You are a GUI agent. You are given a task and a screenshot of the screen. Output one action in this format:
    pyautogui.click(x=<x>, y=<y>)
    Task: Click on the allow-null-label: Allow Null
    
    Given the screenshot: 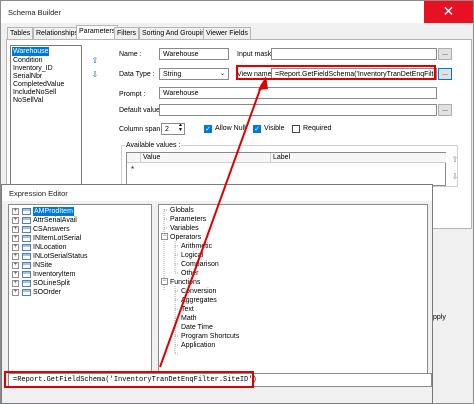 What is the action you would take?
    pyautogui.click(x=230, y=128)
    